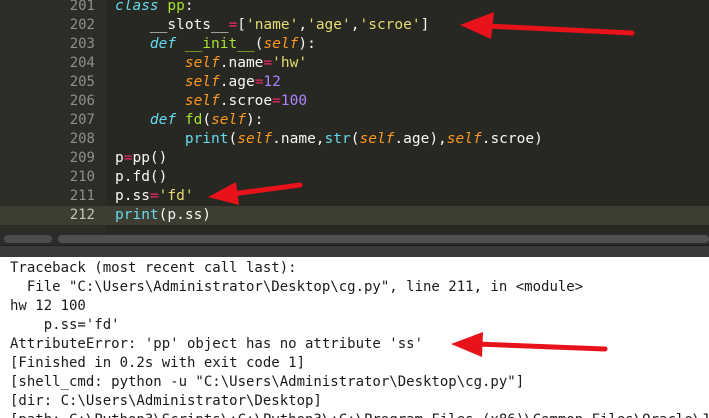  Describe the element at coordinates (153, 268) in the screenshot. I see `output-line: Traceback (most recent call last):` at that location.